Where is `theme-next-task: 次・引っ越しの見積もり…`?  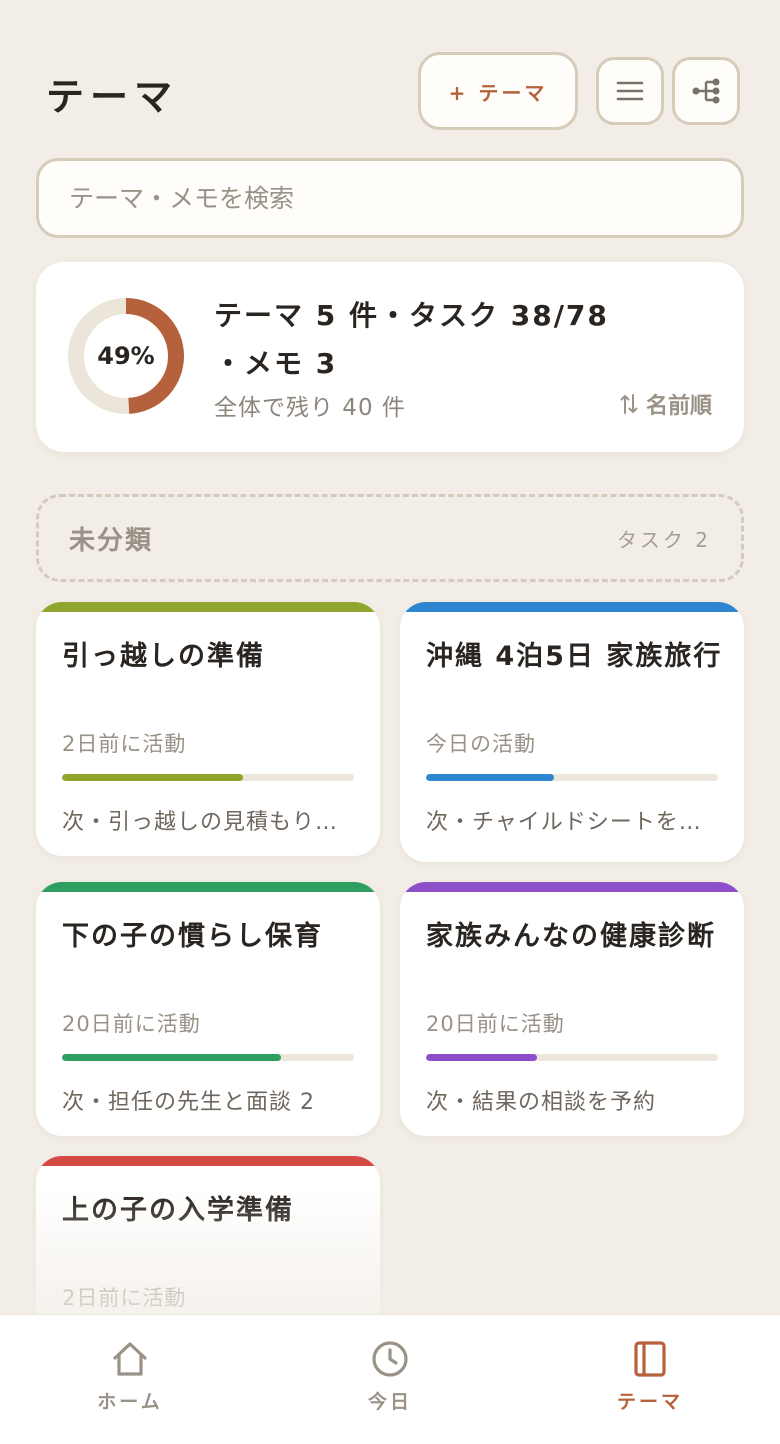
theme-next-task: 次・引っ越しの見積もり… is located at coordinates (200, 822).